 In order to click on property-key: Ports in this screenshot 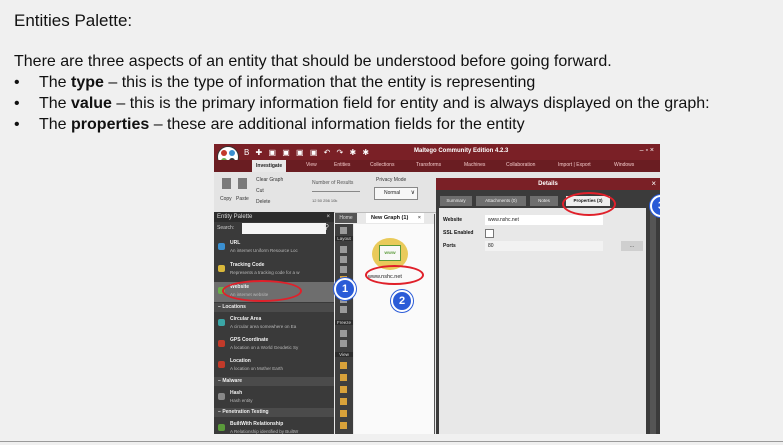, I will do `click(449, 246)`.